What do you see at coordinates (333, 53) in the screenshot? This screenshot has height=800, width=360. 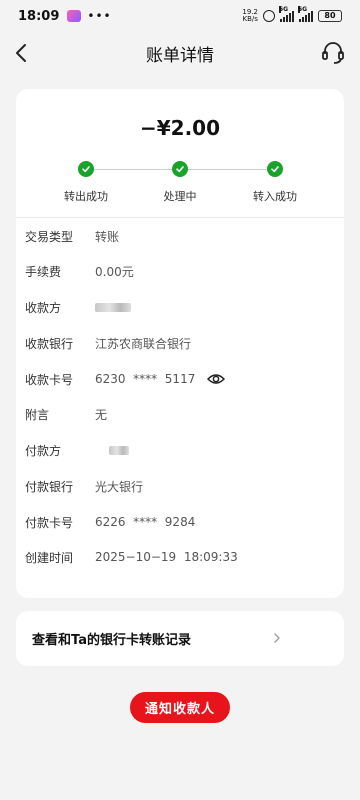 I see `headset-icon` at bounding box center [333, 53].